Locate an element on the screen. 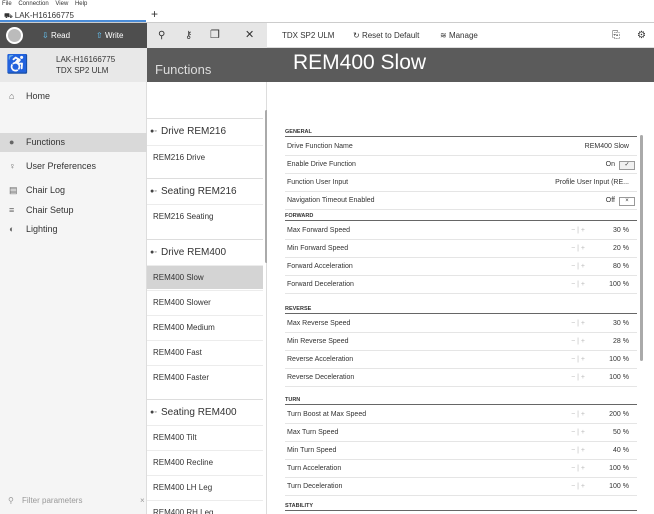 The image size is (654, 514). function-group-drive-rem216: ●◦ Drive REM216 is located at coordinates (205, 131).